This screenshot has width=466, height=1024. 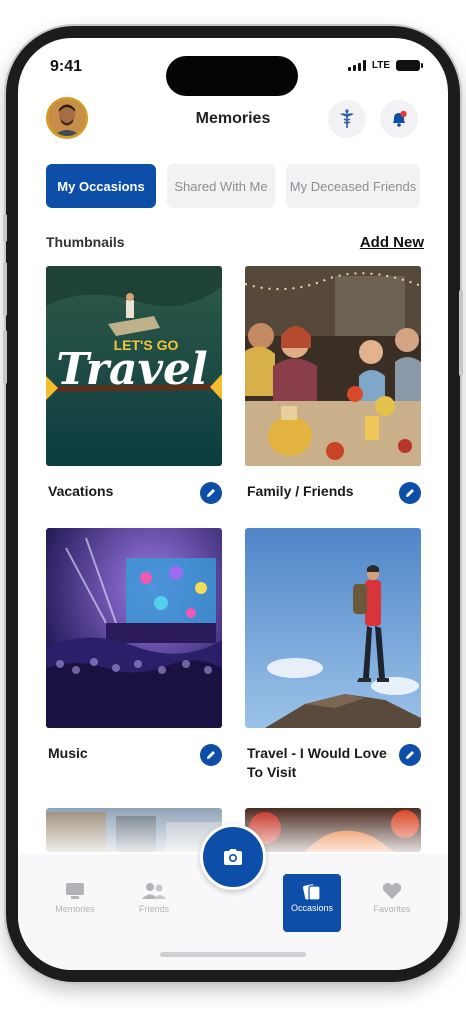 What do you see at coordinates (5, 228) in the screenshot?
I see `mute-switch` at bounding box center [5, 228].